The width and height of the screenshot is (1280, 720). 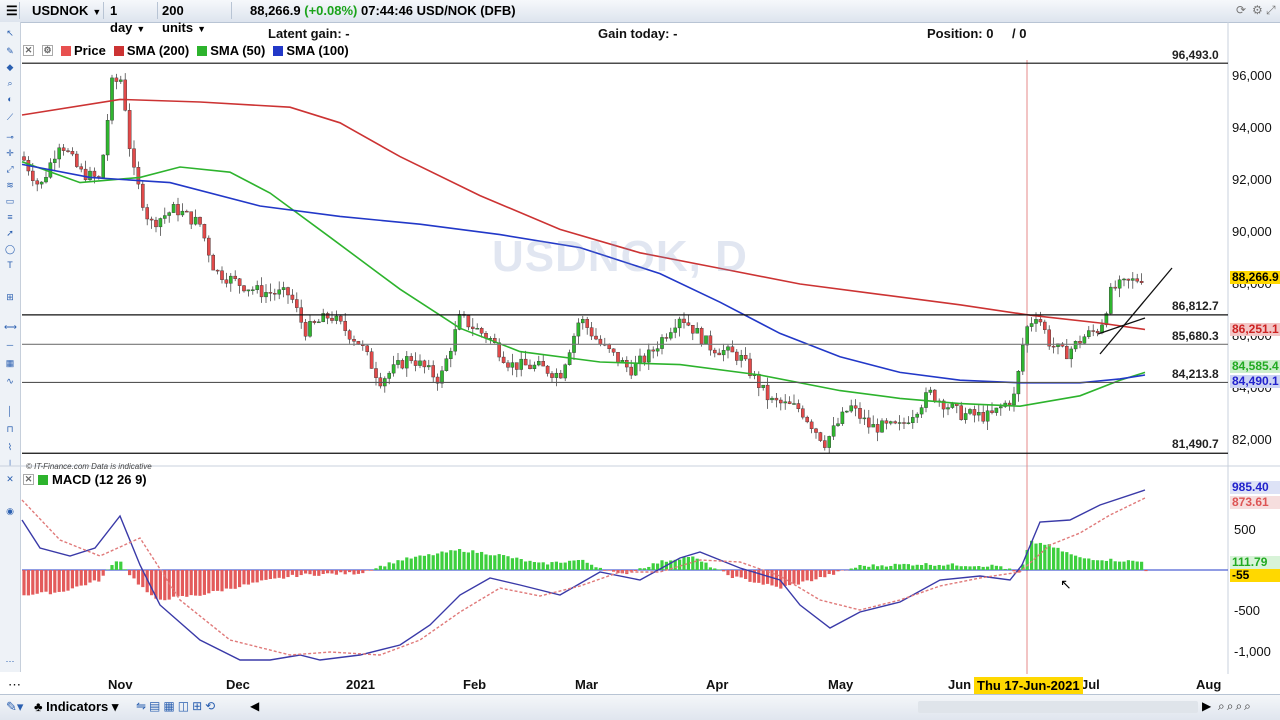 What do you see at coordinates (1206, 706) in the screenshot?
I see `scroll-right-icon: ▶` at bounding box center [1206, 706].